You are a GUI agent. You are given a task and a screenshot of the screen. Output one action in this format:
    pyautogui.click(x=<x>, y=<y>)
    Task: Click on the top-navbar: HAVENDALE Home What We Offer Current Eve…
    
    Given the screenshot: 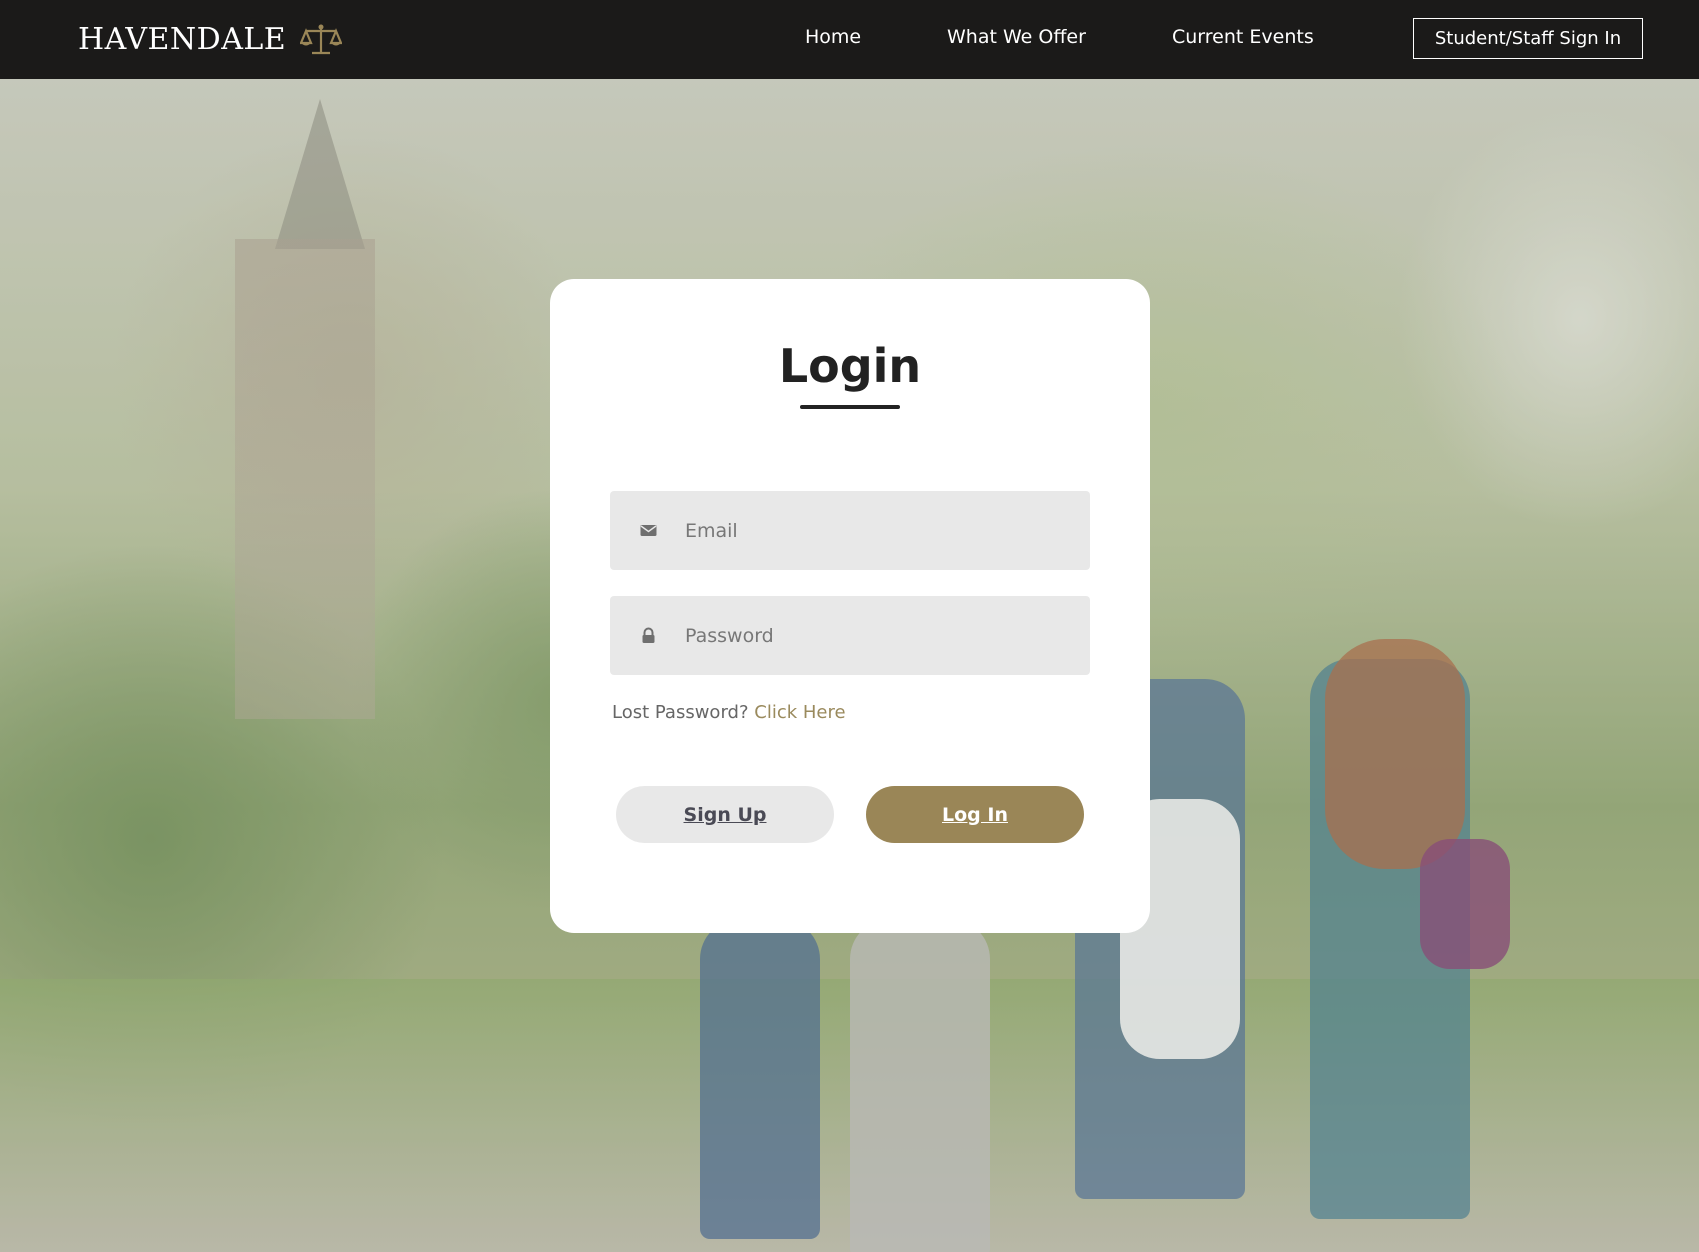 What is the action you would take?
    pyautogui.click(x=849, y=39)
    